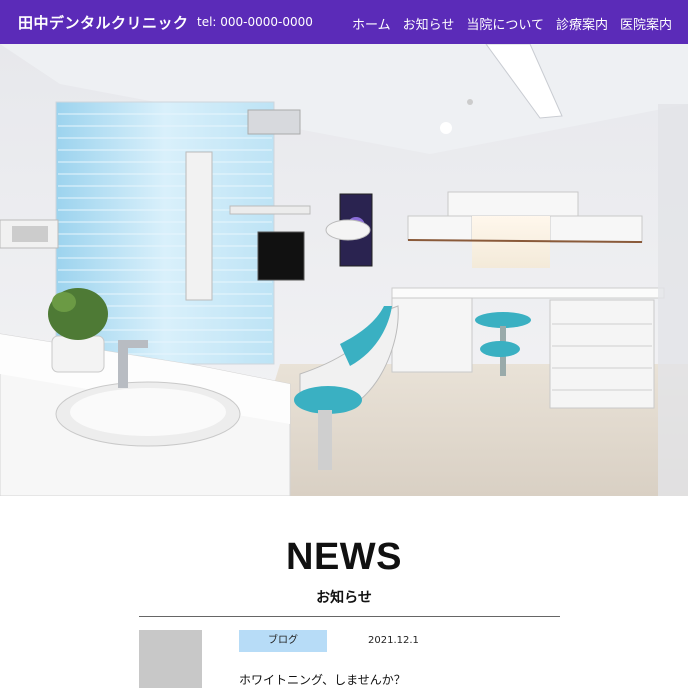  I want to click on news-item-headline: ホワイトニング、しませんか？, so click(322, 679).